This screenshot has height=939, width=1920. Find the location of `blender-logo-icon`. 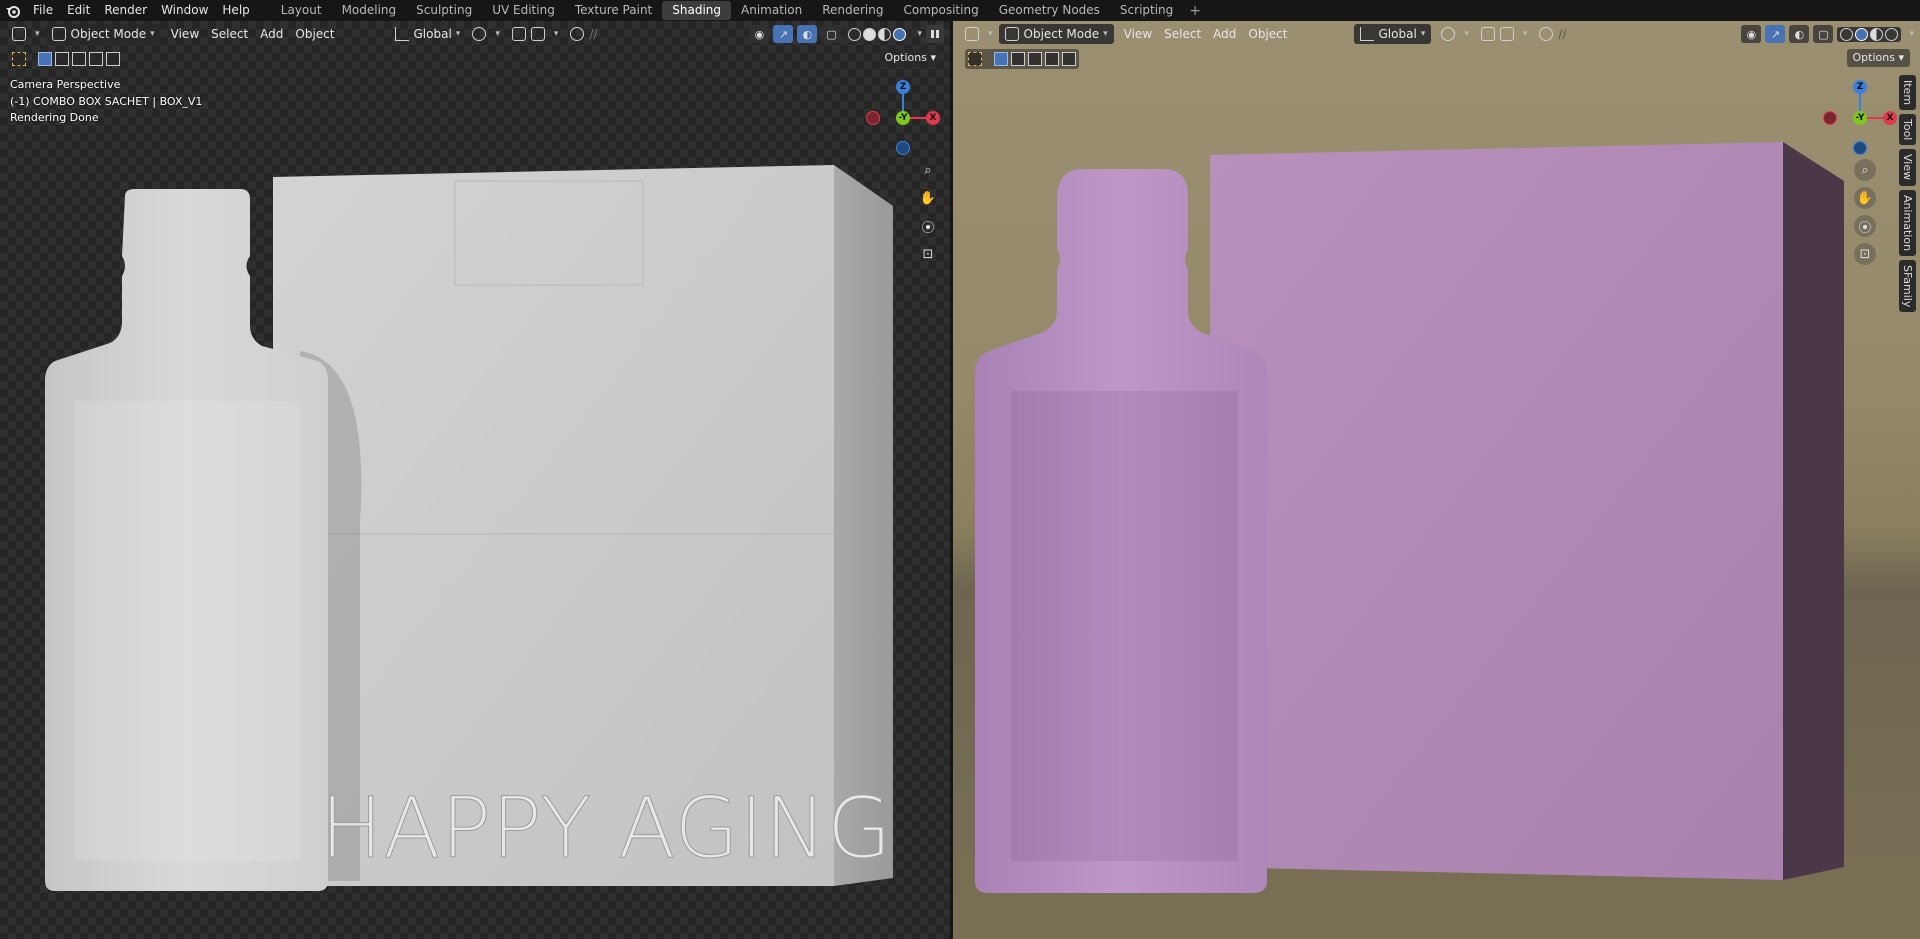

blender-logo-icon is located at coordinates (13, 10).